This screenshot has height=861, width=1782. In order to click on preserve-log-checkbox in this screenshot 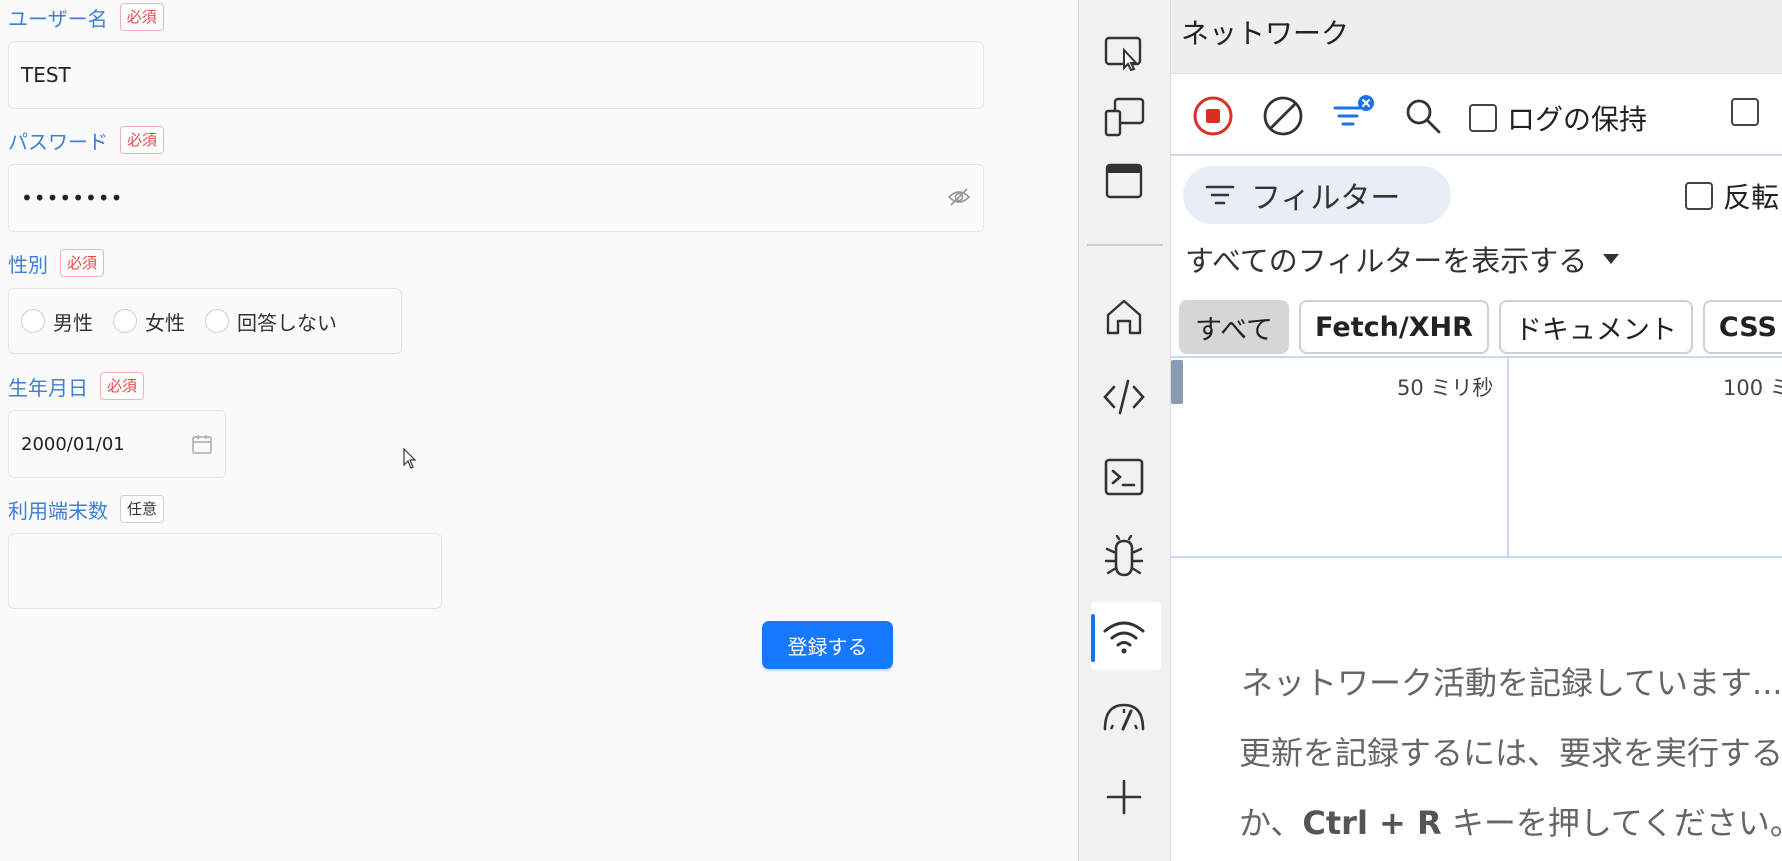, I will do `click(1483, 118)`.